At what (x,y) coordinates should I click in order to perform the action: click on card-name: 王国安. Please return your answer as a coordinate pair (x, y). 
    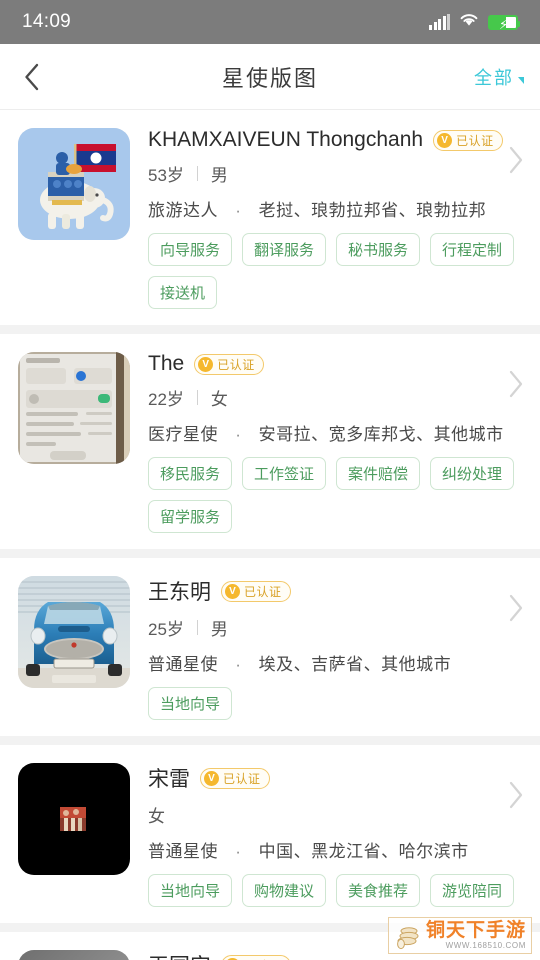
    Looking at the image, I should click on (179, 955).